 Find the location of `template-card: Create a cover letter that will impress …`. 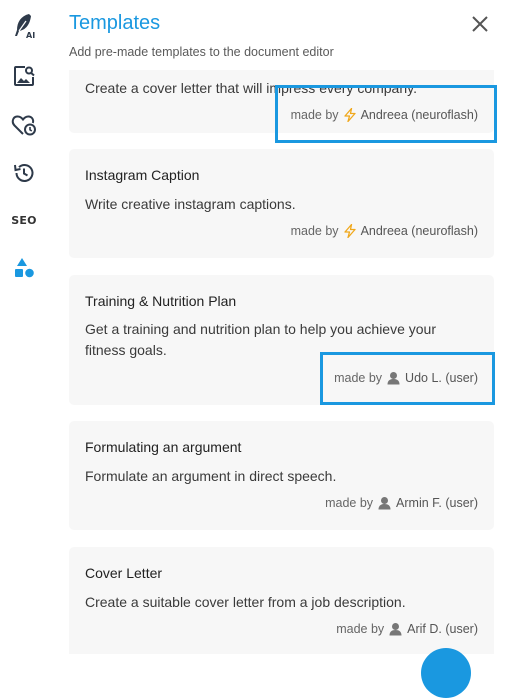

template-card: Create a cover letter that will impress … is located at coordinates (281, 101).